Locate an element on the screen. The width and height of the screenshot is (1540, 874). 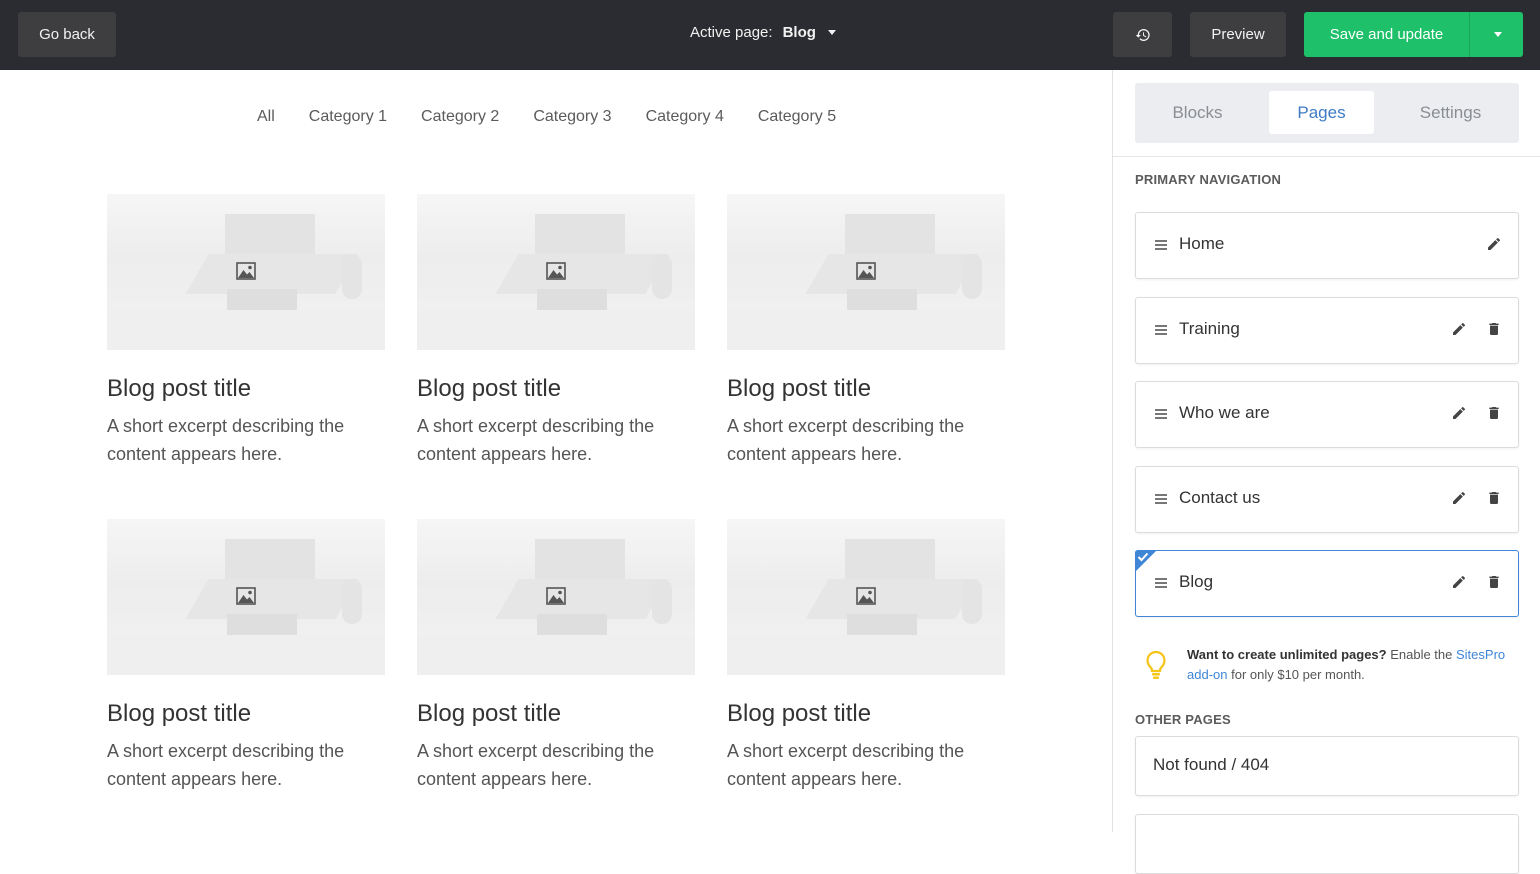
page-item-contact-us: Contact us is located at coordinates (1327, 499).